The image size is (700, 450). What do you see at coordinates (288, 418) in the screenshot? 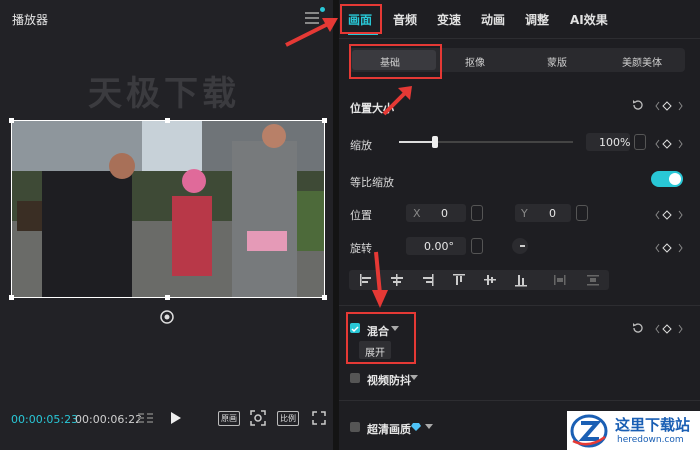
I see `ratio-button: 比例` at bounding box center [288, 418].